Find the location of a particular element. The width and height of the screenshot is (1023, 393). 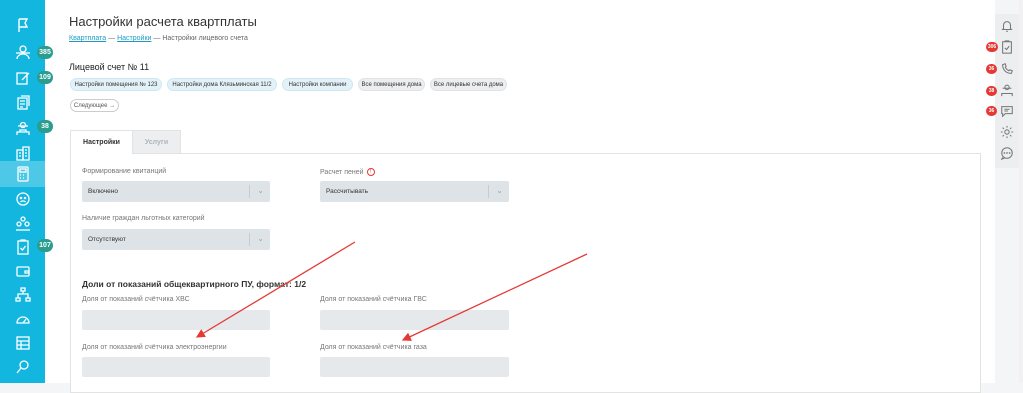

group-icon is located at coordinates (22, 223).